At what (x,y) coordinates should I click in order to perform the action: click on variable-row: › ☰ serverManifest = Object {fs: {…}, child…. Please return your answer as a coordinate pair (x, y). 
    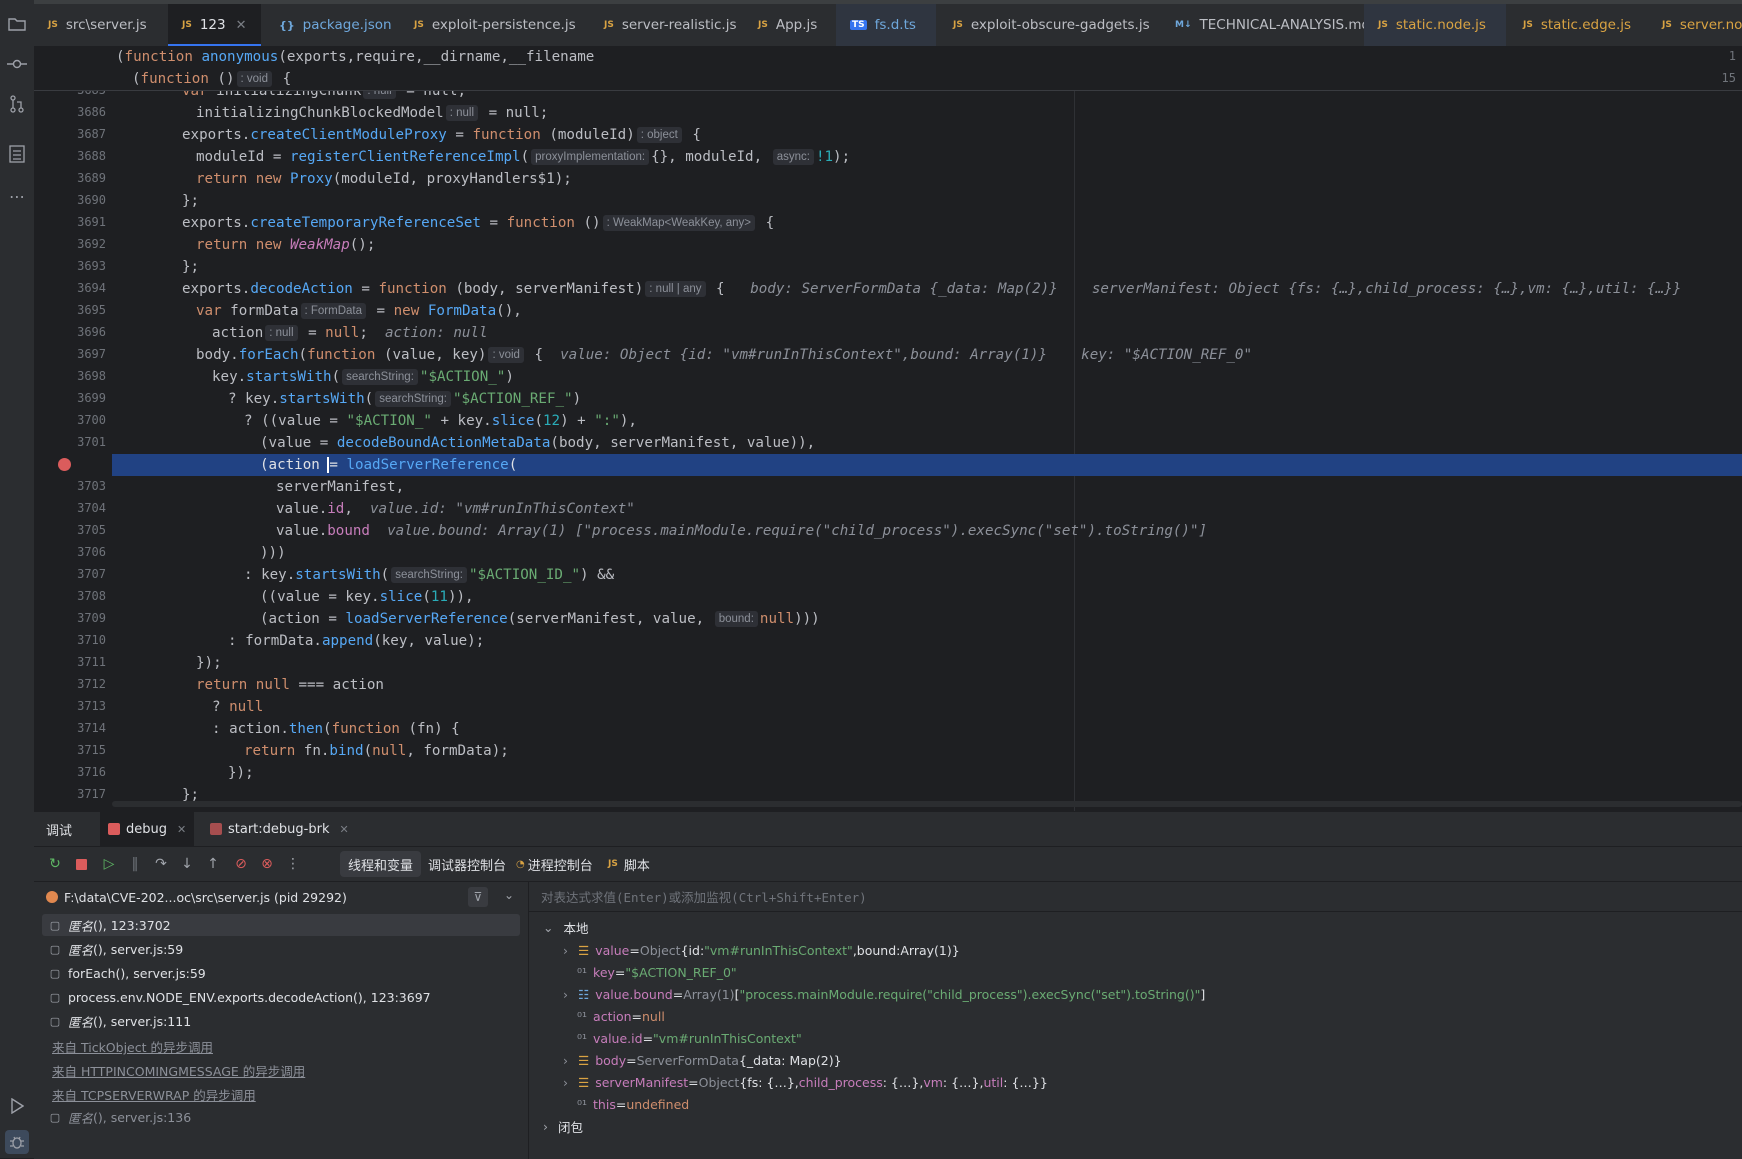
    Looking at the image, I should click on (805, 1082).